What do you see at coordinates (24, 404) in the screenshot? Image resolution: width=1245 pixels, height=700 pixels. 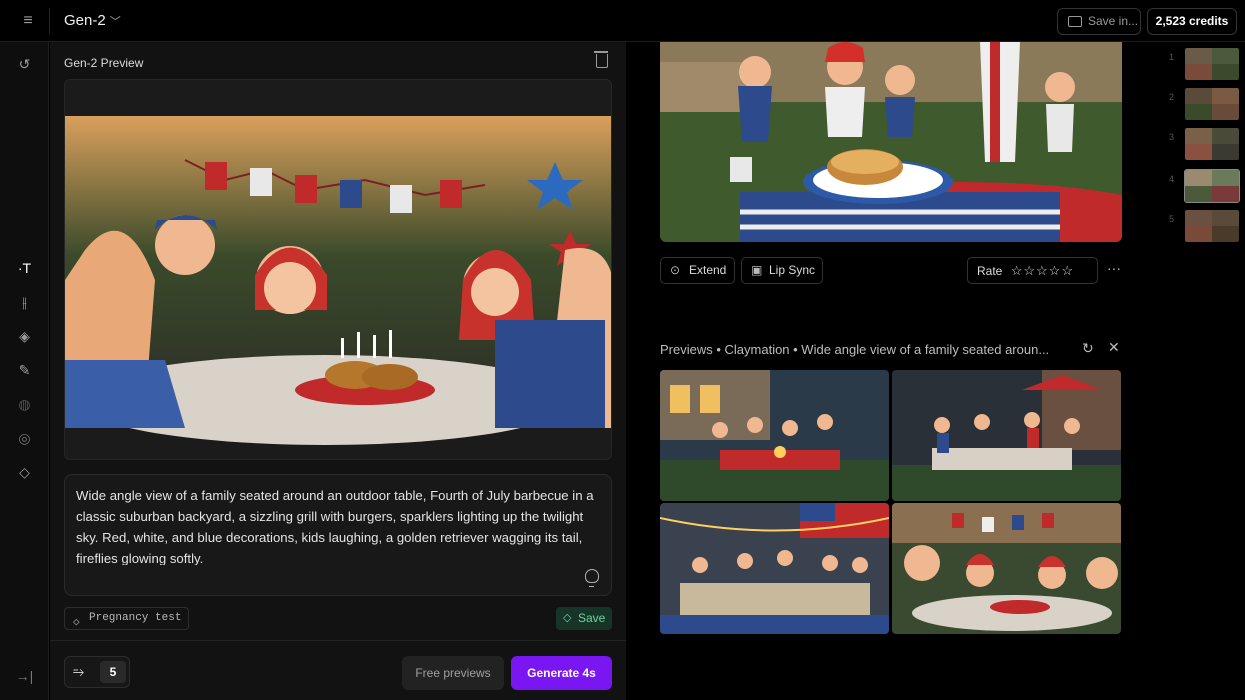 I see `palette-icon: ◍` at bounding box center [24, 404].